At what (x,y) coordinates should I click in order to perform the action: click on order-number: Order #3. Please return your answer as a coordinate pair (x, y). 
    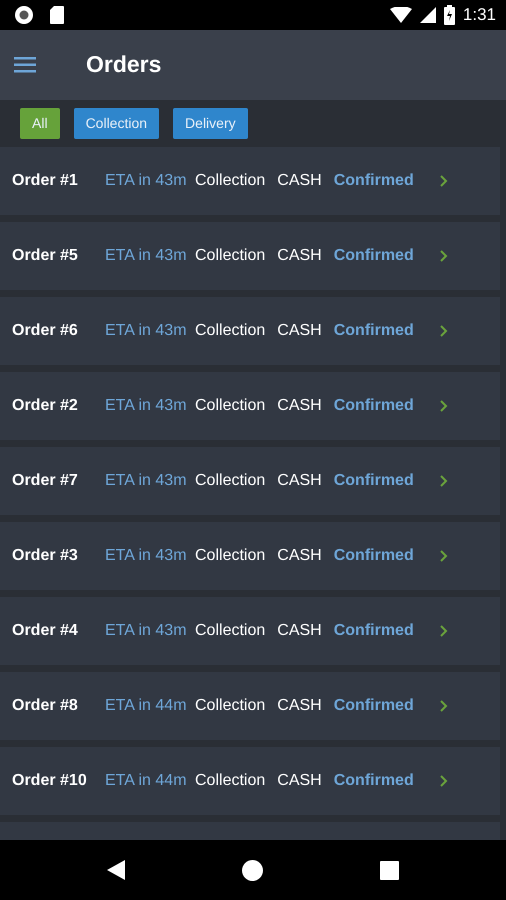
    Looking at the image, I should click on (45, 556).